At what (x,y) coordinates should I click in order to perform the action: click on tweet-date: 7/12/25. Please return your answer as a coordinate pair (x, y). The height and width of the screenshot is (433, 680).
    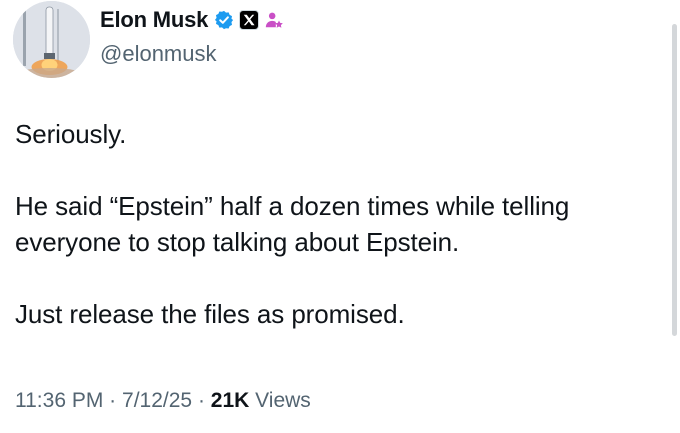
    Looking at the image, I should click on (157, 400).